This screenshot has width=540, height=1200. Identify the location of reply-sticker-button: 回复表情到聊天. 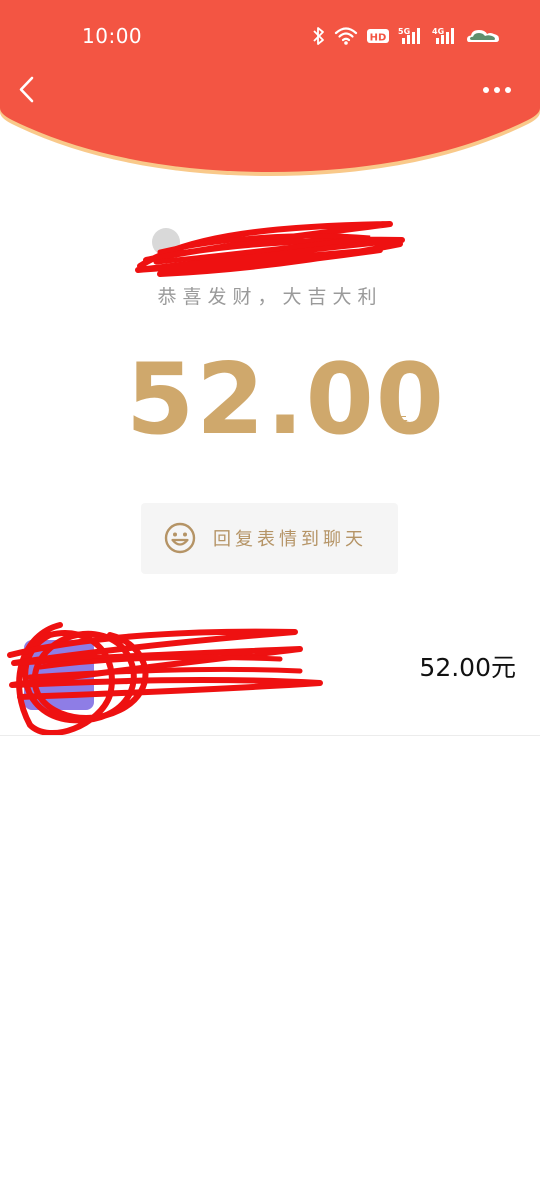
(269, 538).